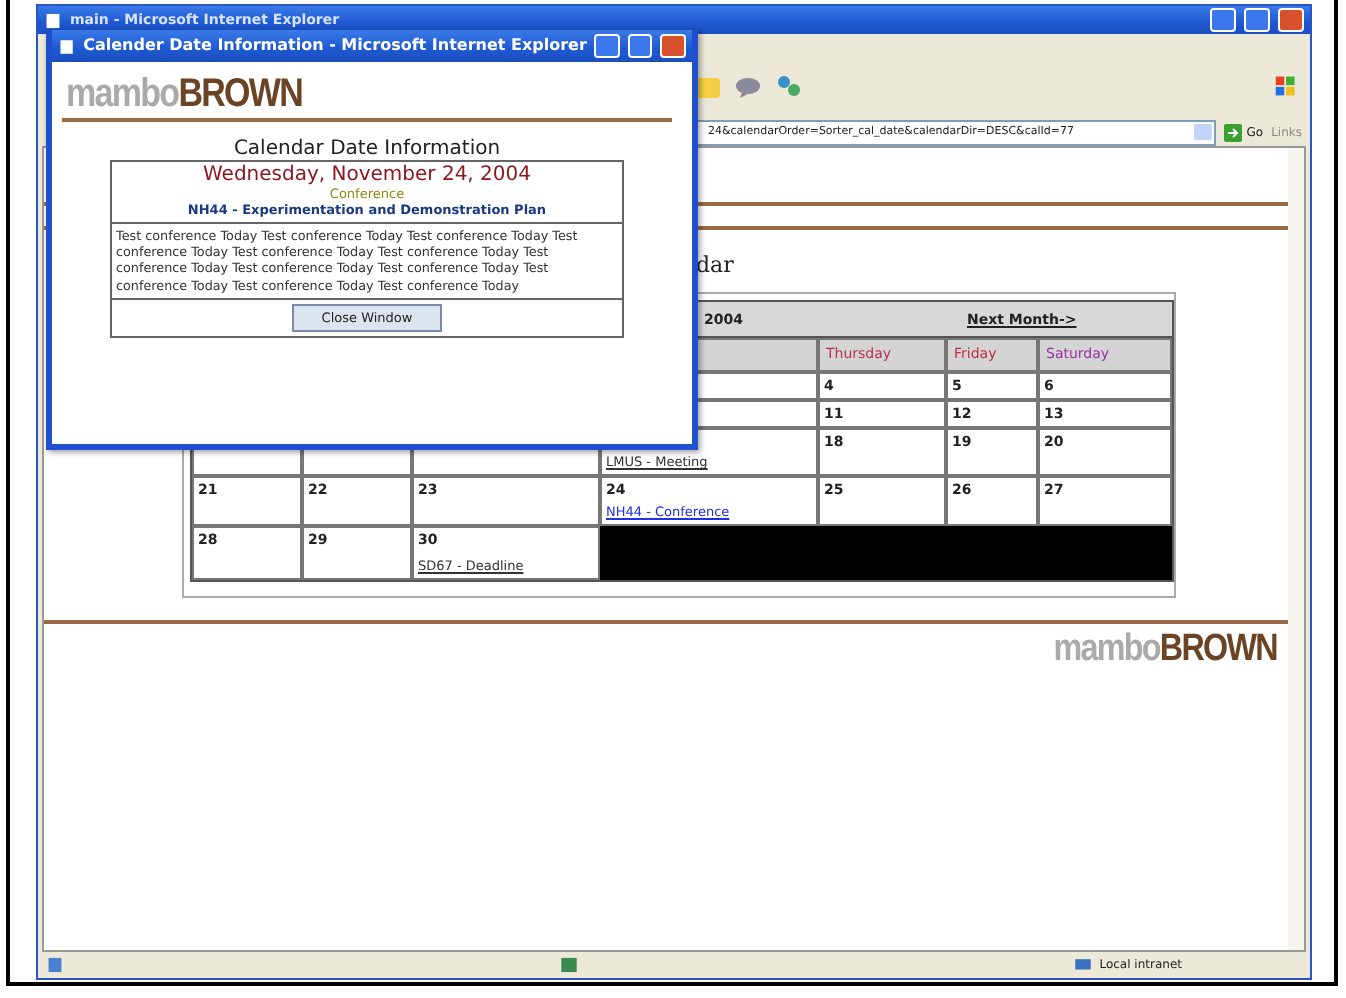  What do you see at coordinates (1286, 86) in the screenshot?
I see `windows-logo-icon` at bounding box center [1286, 86].